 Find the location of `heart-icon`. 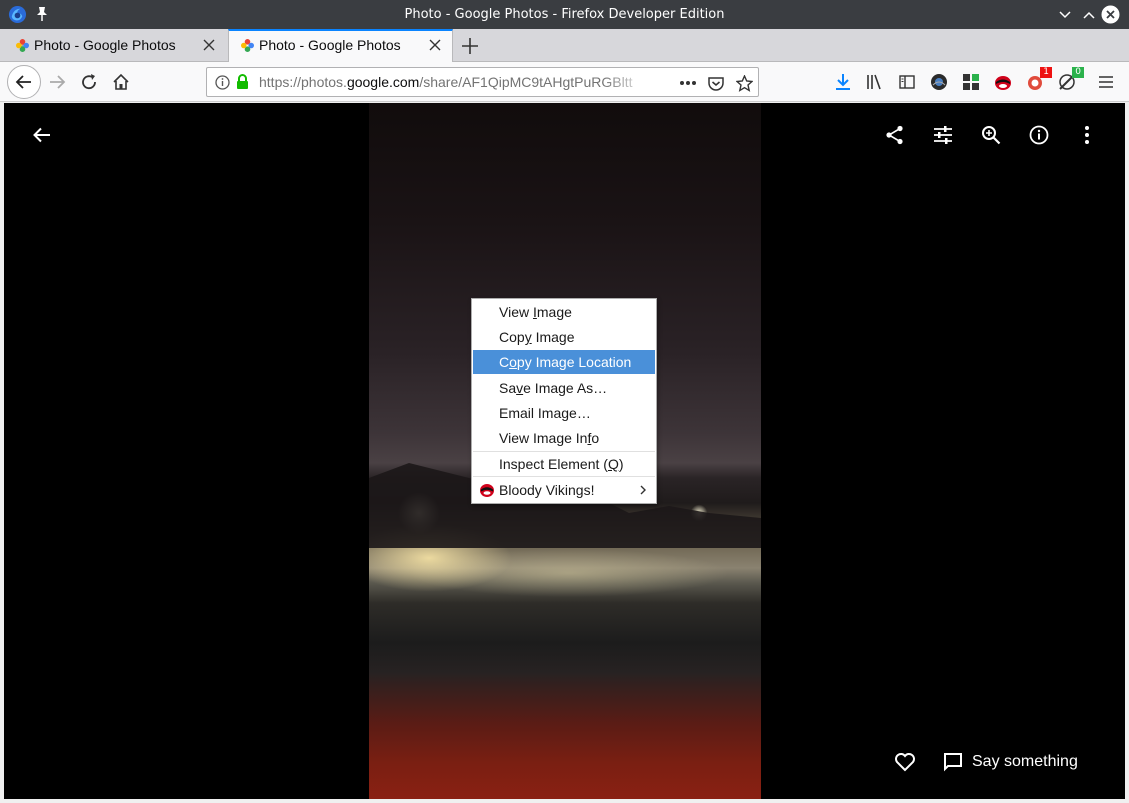

heart-icon is located at coordinates (905, 762).